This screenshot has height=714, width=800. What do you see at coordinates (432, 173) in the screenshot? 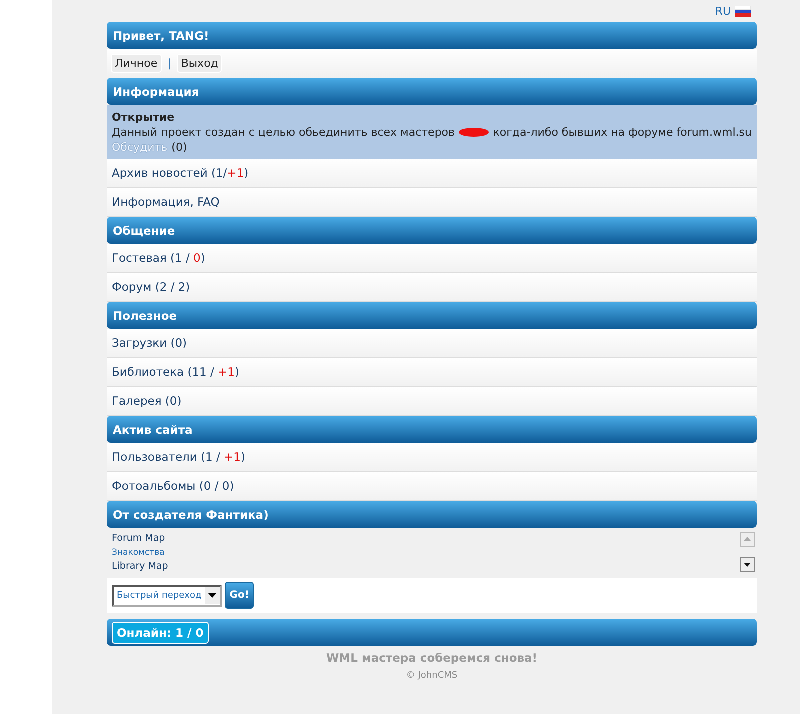
I see `menu-item: Архив новостей (1/+1)` at bounding box center [432, 173].